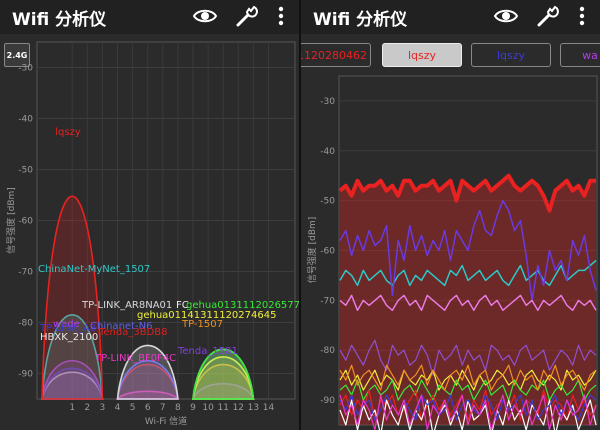  Describe the element at coordinates (94, 269) in the screenshot. I see `ssid-label: ChinaNet-MyNet_1507` at that location.